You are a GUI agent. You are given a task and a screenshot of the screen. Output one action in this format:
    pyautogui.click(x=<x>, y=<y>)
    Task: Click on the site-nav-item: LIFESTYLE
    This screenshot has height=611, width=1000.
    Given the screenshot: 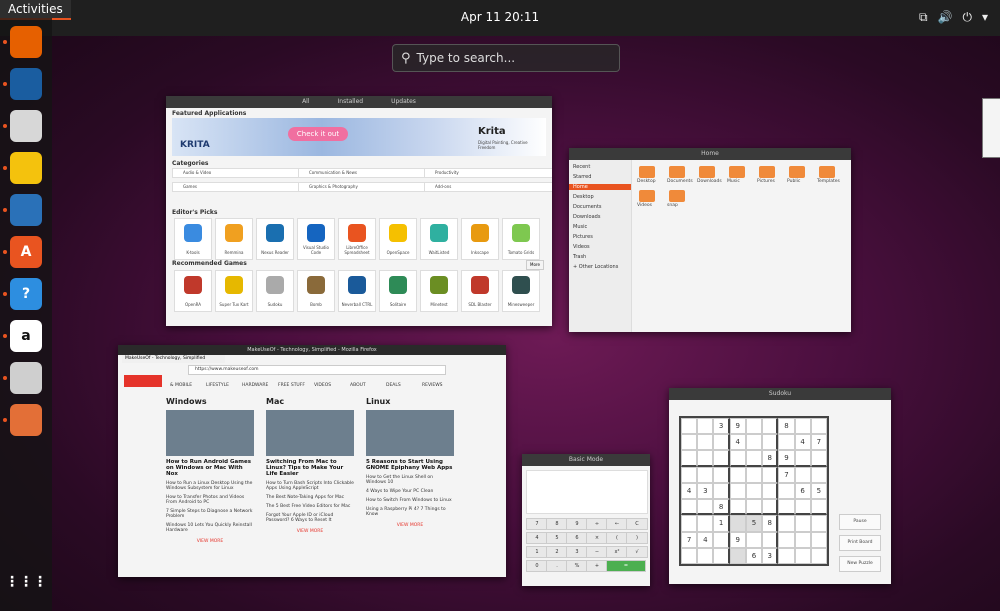 What is the action you would take?
    pyautogui.click(x=217, y=385)
    